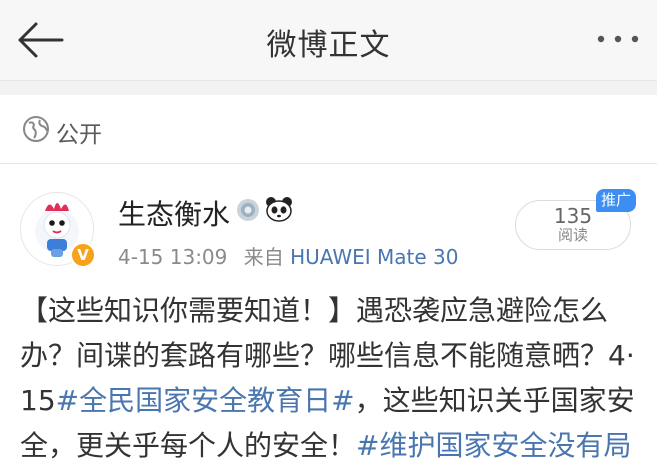 This screenshot has width=657, height=474. Describe the element at coordinates (36, 129) in the screenshot. I see `globe-icon` at that location.